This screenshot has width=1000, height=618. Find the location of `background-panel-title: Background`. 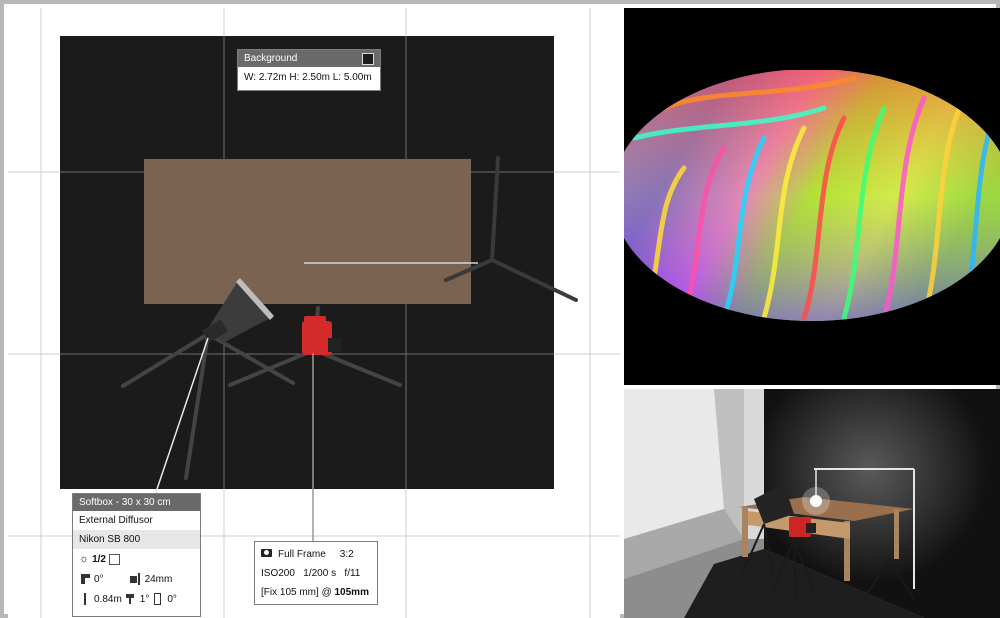

background-panel-title: Background is located at coordinates (309, 58).